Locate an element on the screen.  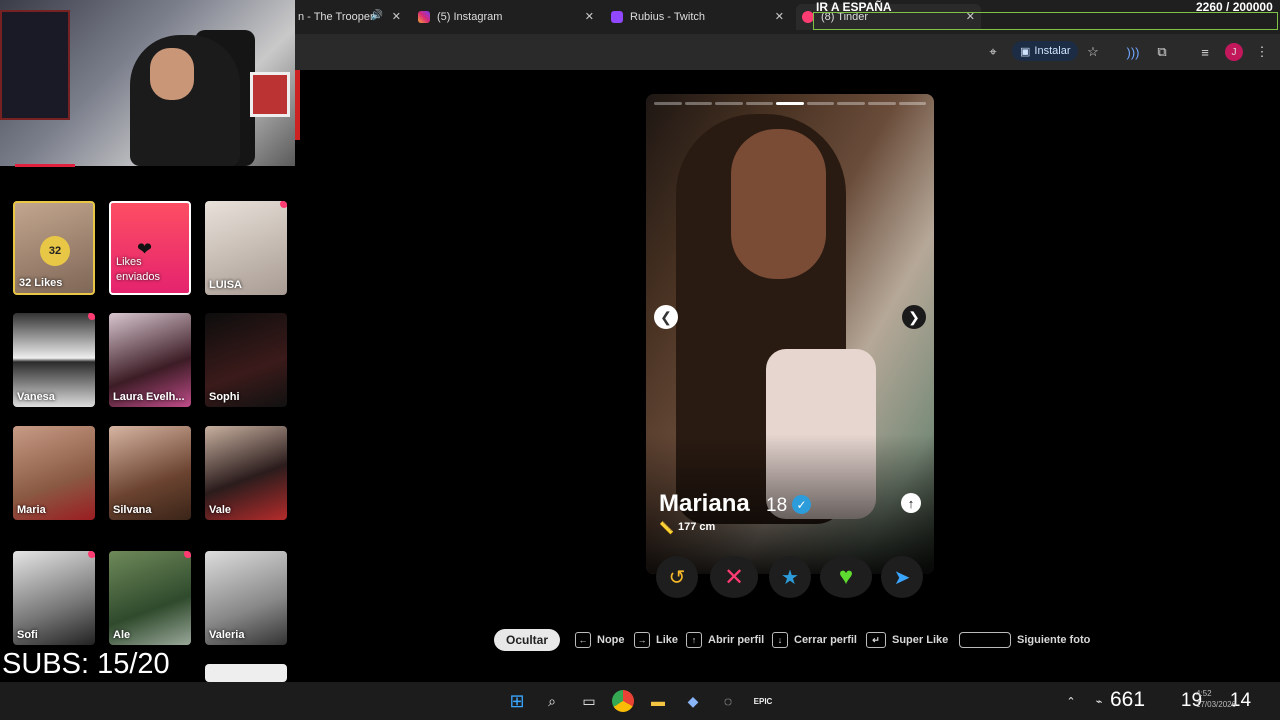
match-tile is located at coordinates (246, 673).